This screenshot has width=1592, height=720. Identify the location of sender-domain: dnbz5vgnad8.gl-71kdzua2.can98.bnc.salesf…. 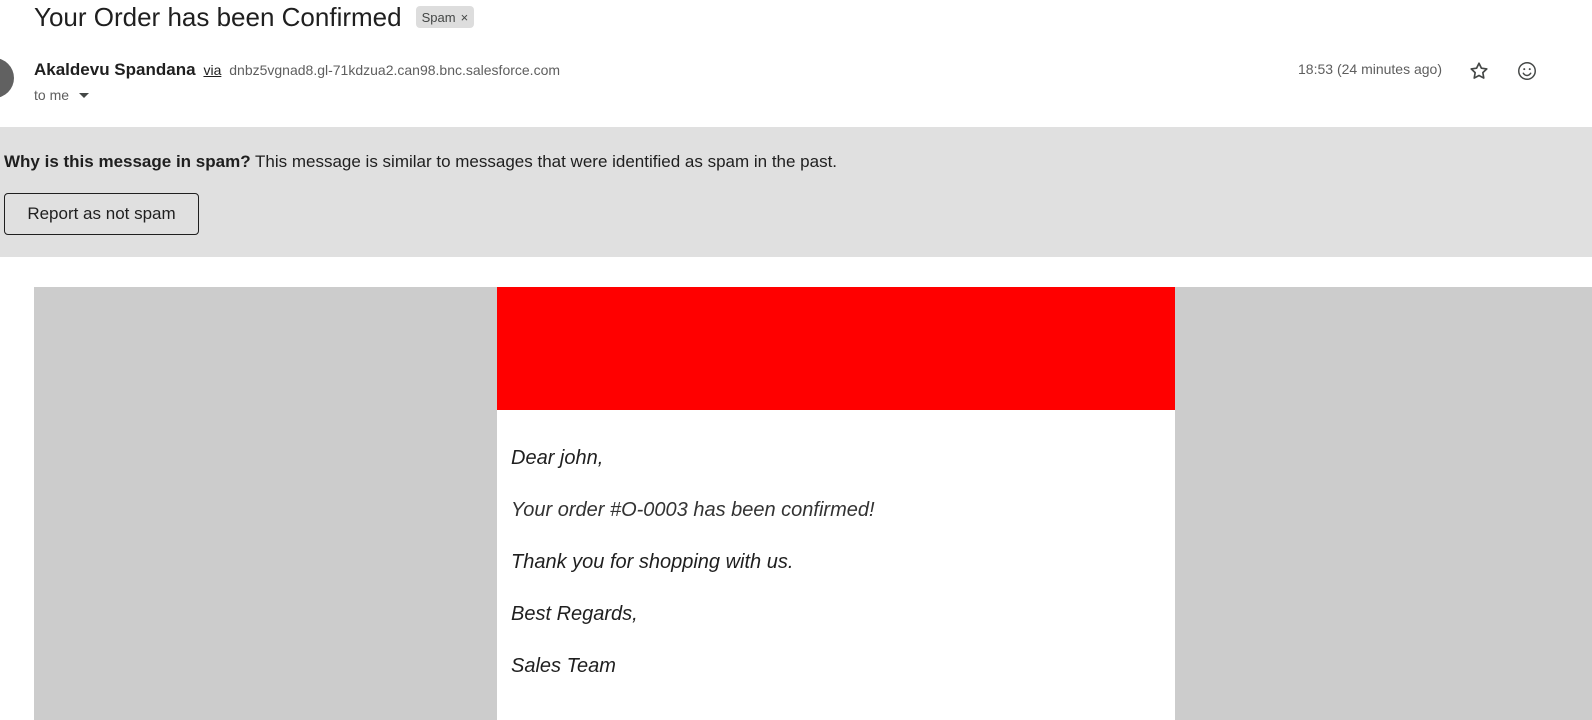
(395, 70).